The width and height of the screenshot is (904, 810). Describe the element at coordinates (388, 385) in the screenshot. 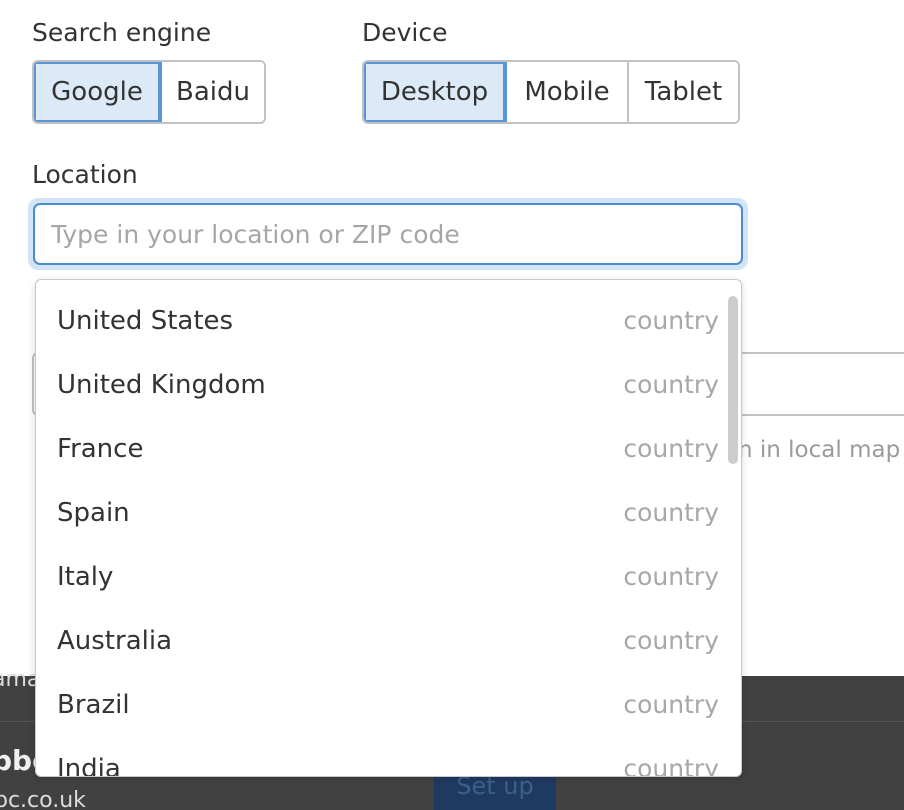

I see `suggestion-united-kingdom: United Kingdom country` at that location.